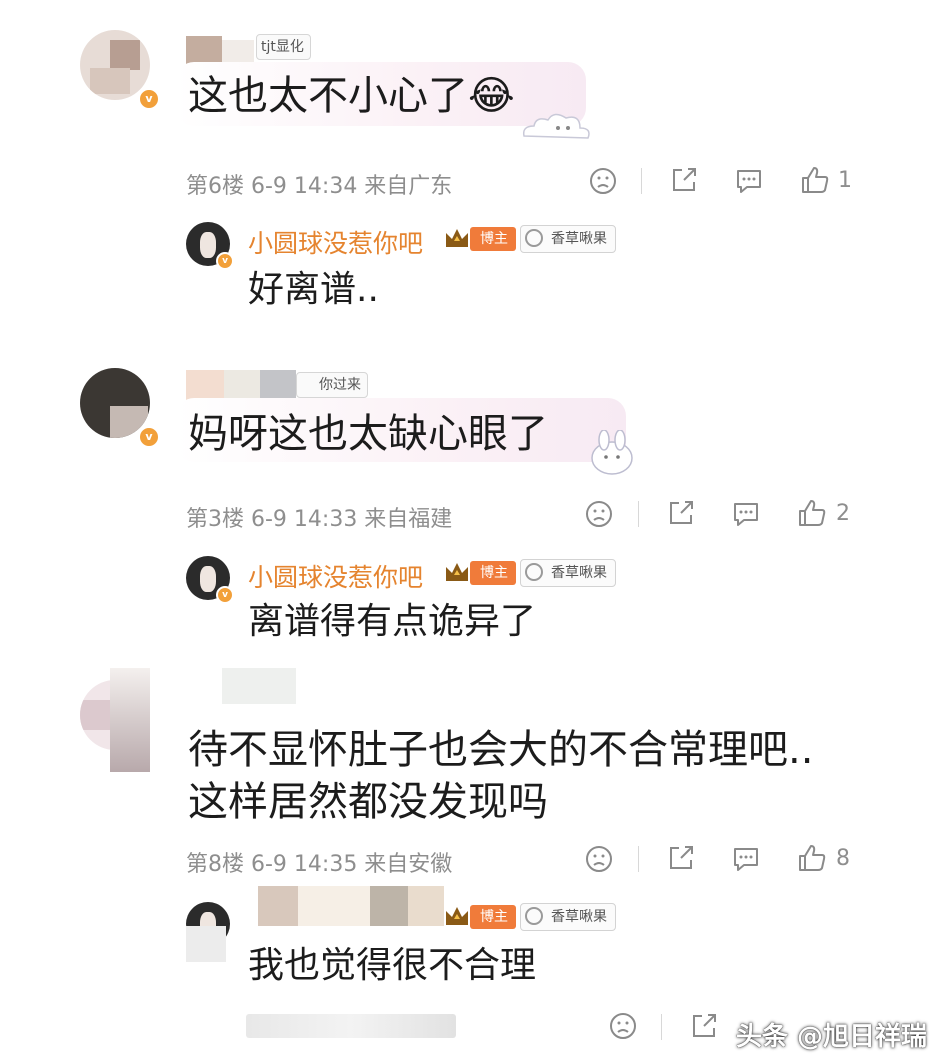 This screenshot has width=930, height=1064. I want to click on like-count: 2, so click(843, 513).